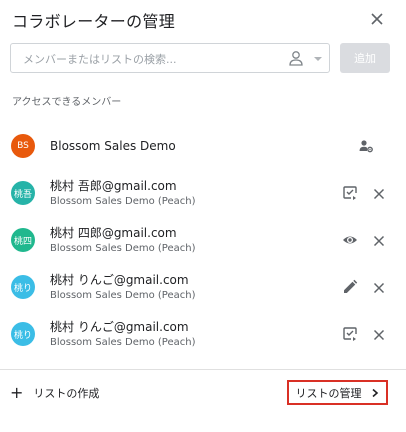 Image resolution: width=406 pixels, height=432 pixels. What do you see at coordinates (66, 393) in the screenshot?
I see `create-list-label: リストの作成` at bounding box center [66, 393].